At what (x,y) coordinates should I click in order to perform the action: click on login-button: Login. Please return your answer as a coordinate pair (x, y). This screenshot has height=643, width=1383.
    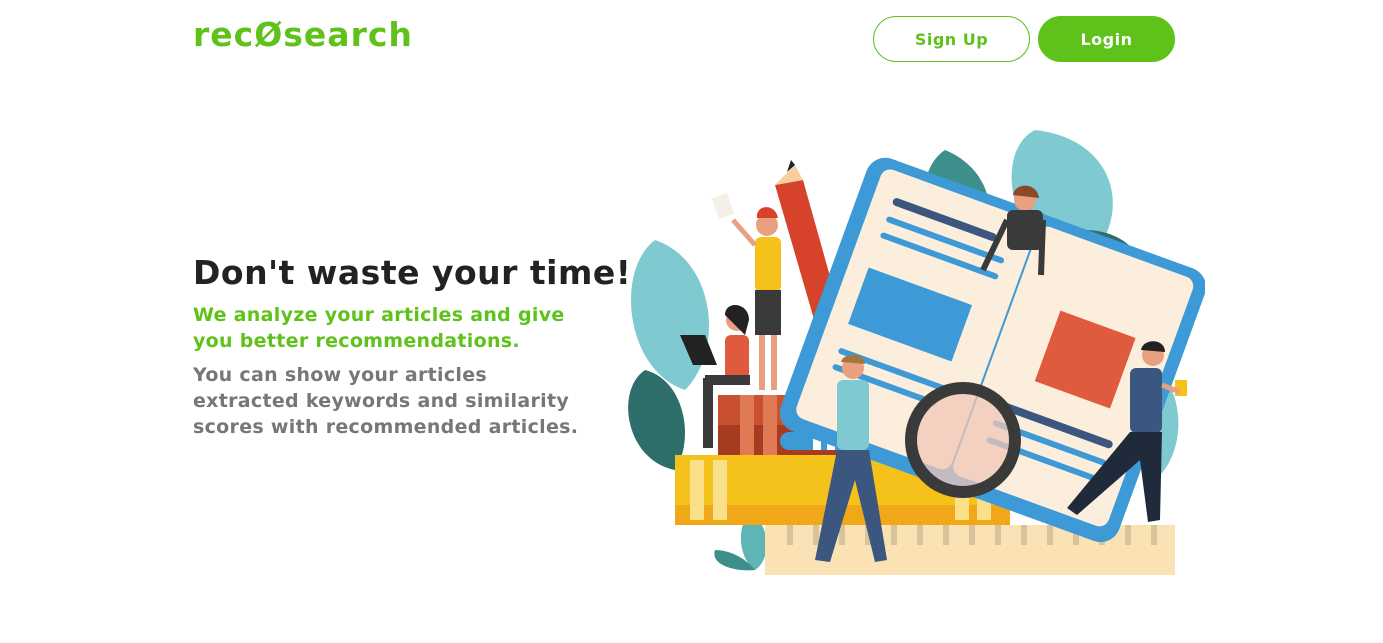
    Looking at the image, I should click on (1106, 39).